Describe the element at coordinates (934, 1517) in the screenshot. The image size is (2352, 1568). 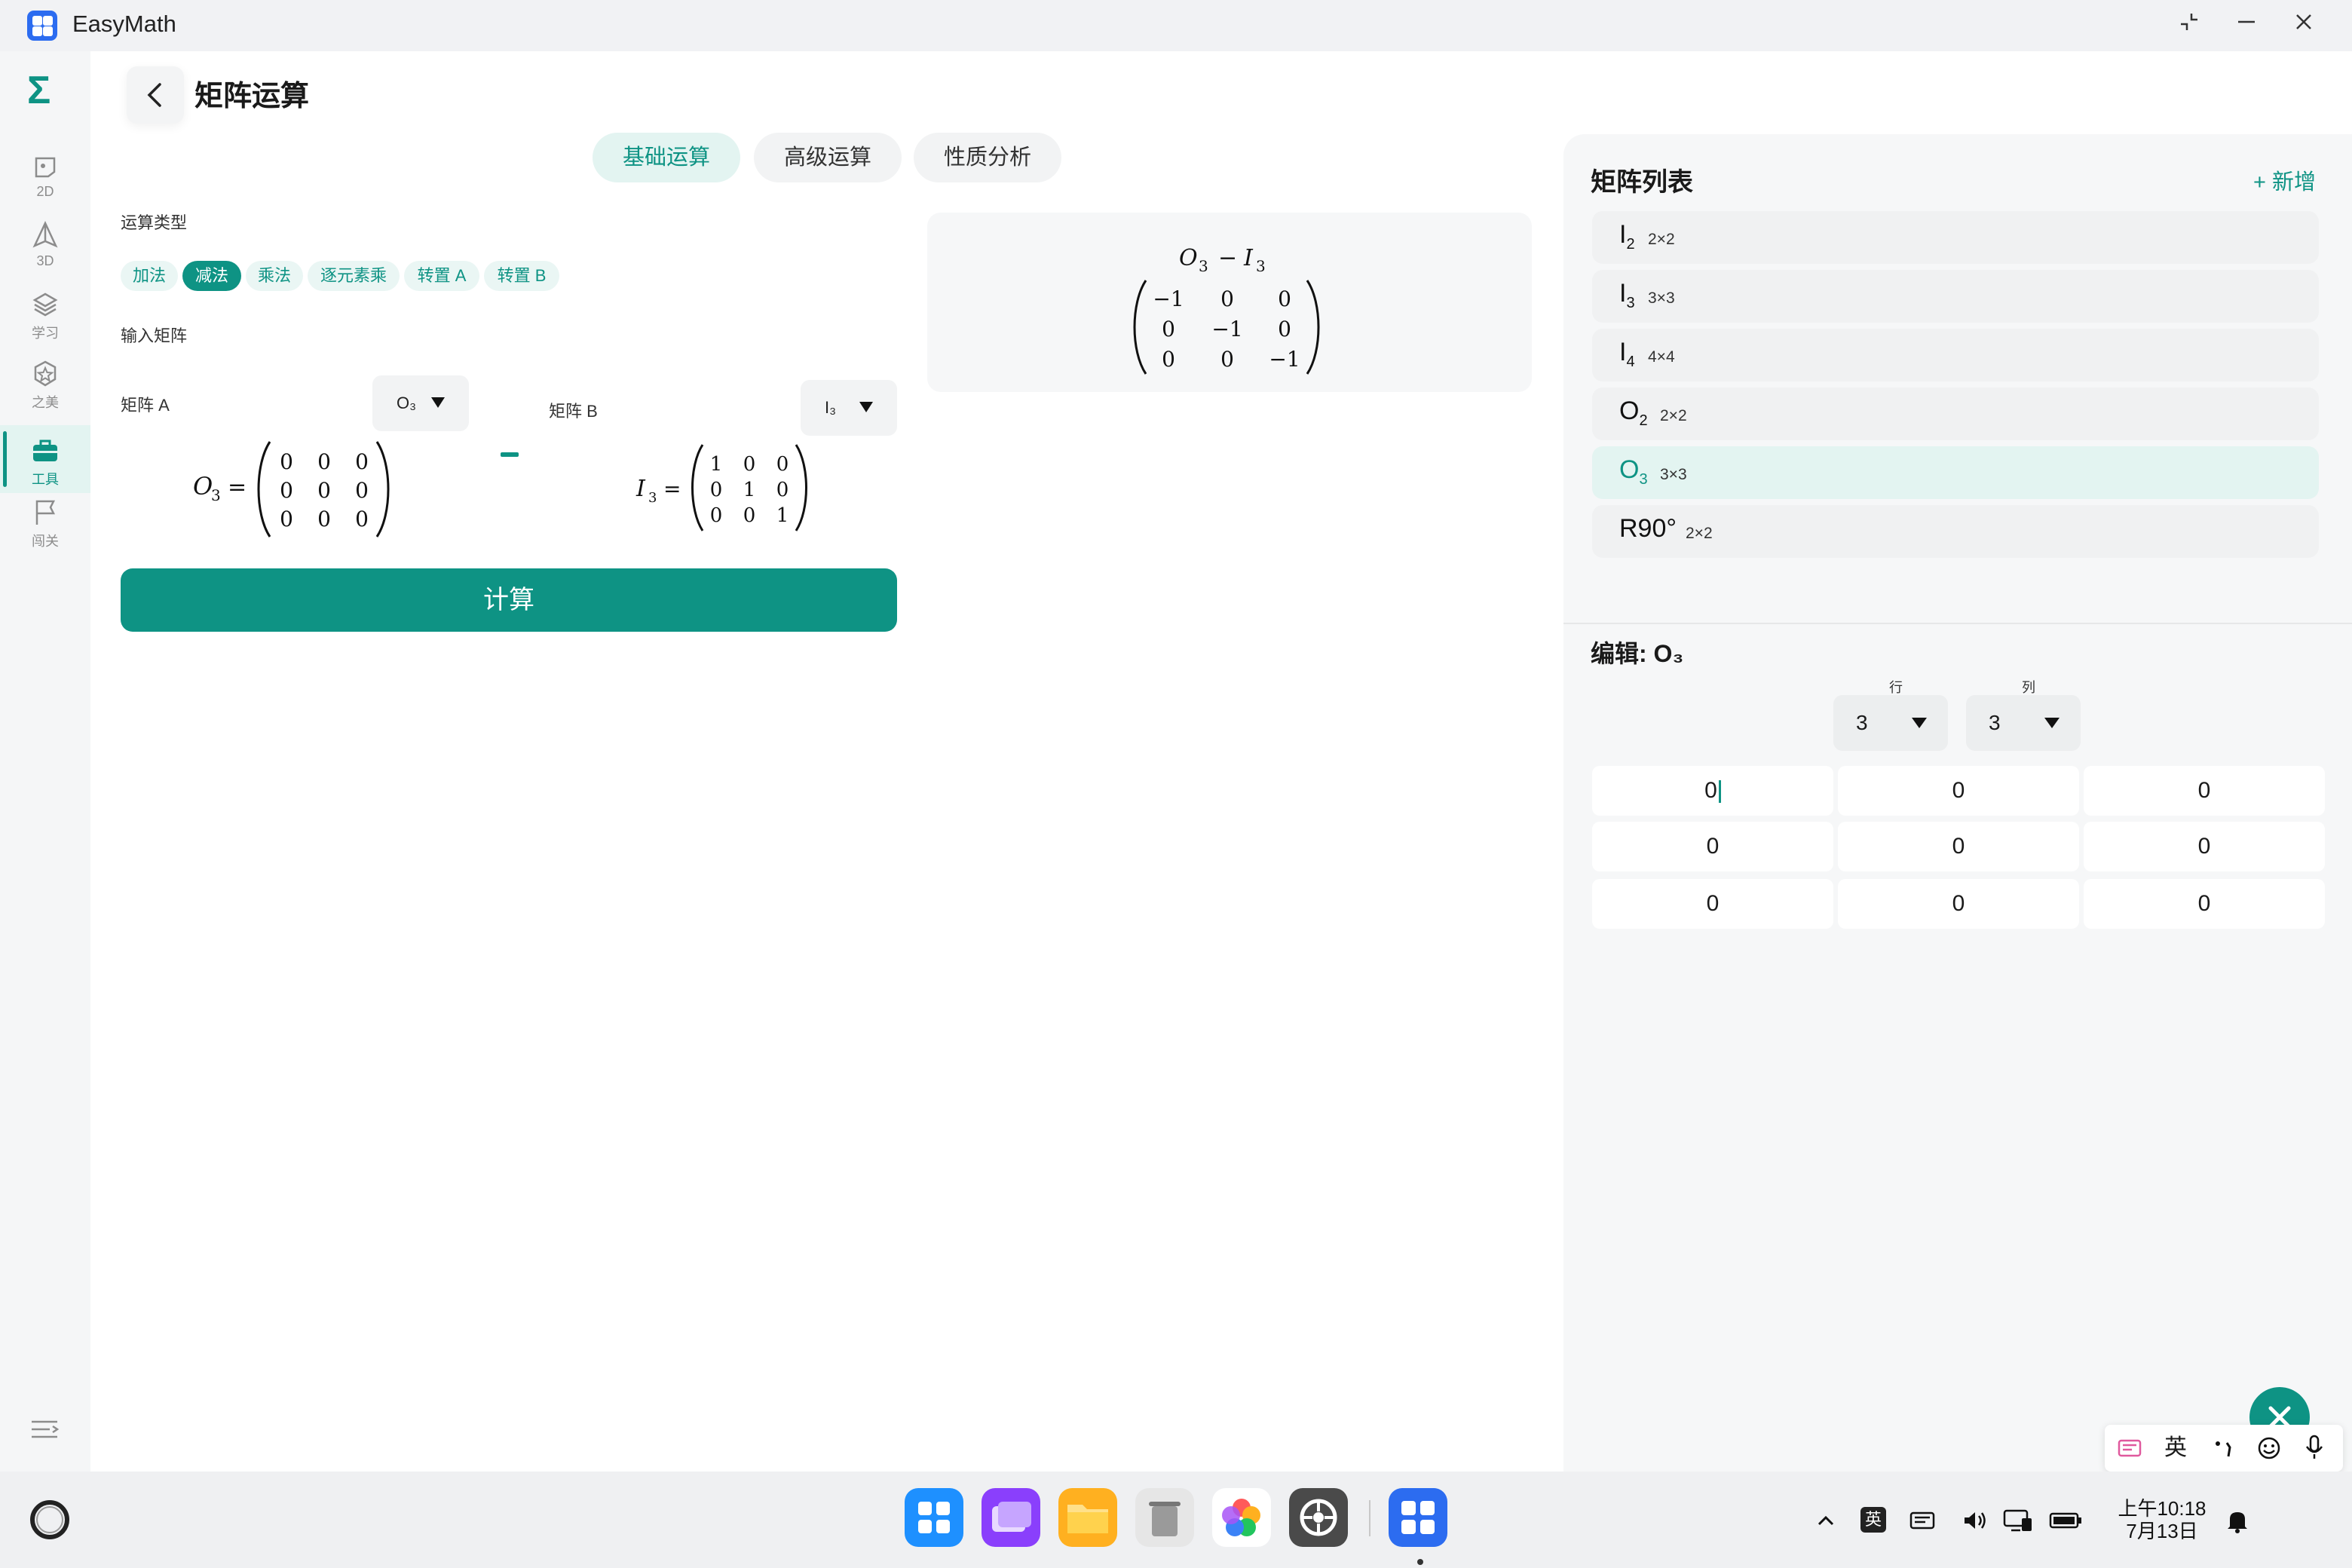
I see `app-launcher-icon` at that location.